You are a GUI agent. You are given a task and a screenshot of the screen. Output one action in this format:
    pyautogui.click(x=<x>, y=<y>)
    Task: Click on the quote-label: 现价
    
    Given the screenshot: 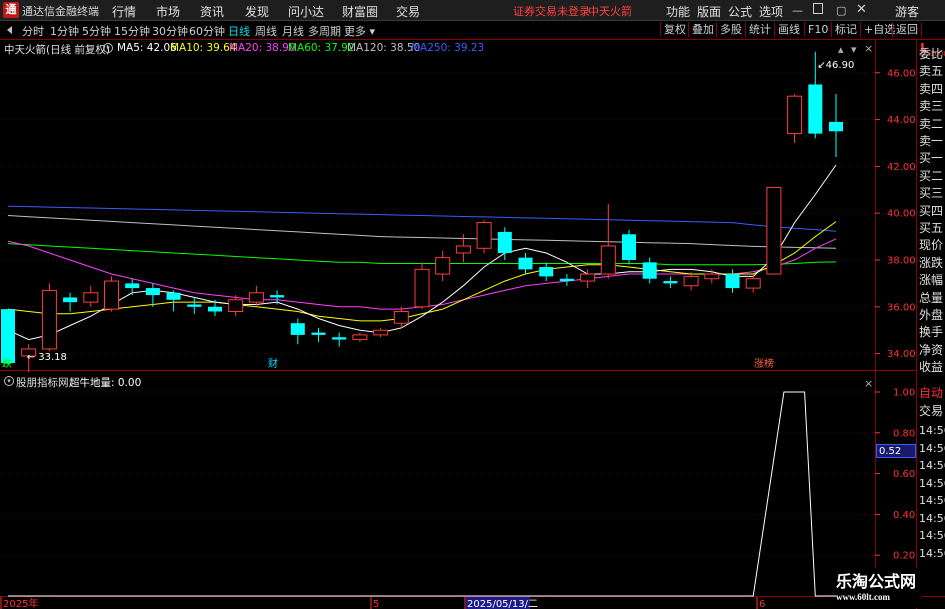 What is the action you would take?
    pyautogui.click(x=931, y=245)
    